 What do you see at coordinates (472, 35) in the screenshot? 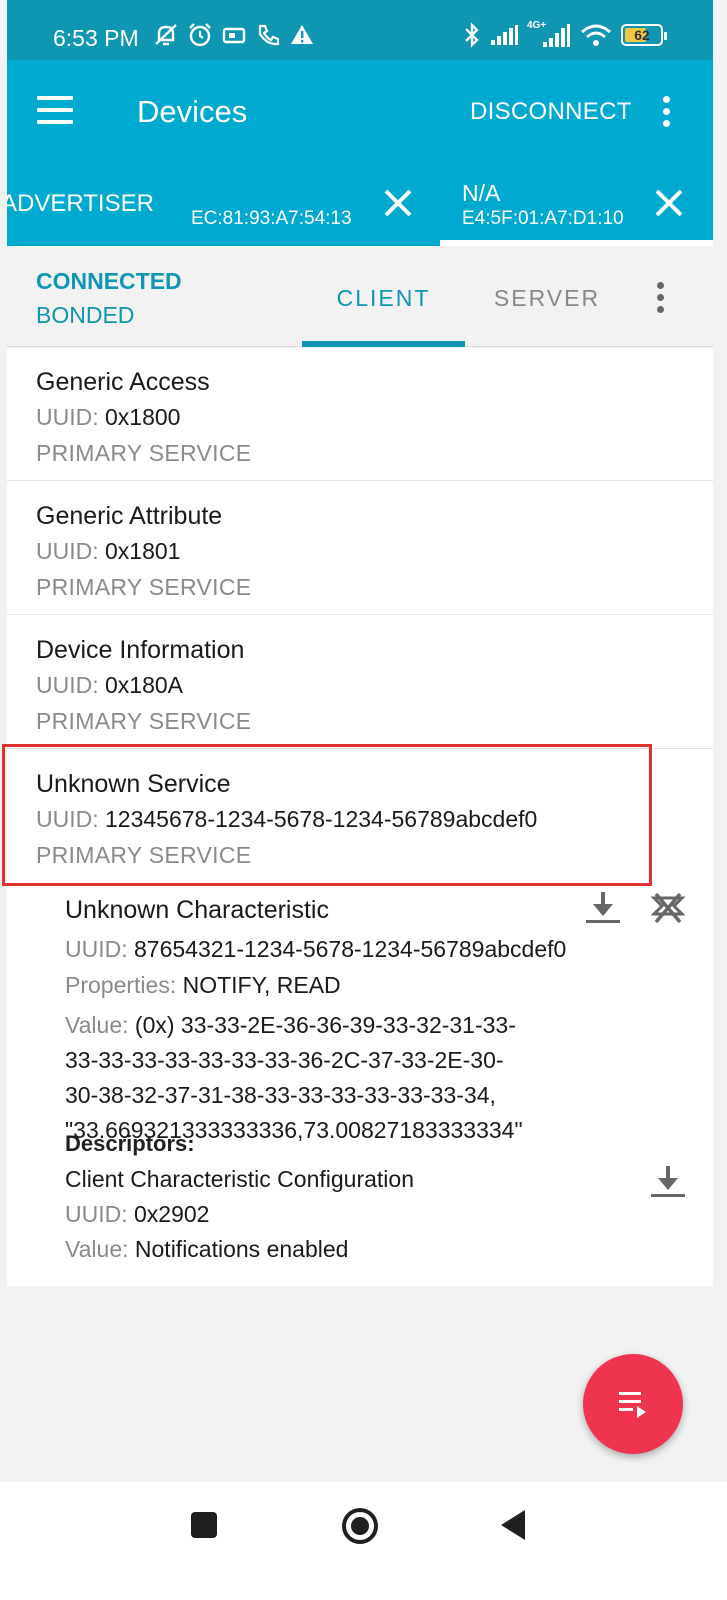
I see `bluetooth-icon` at bounding box center [472, 35].